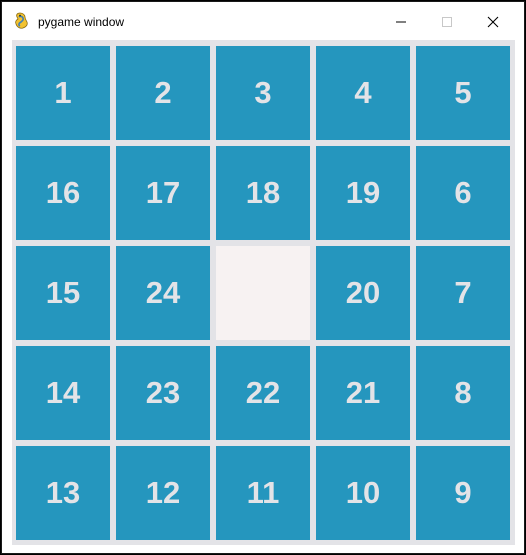 This screenshot has height=555, width=526. I want to click on tile-number: 13, so click(63, 492).